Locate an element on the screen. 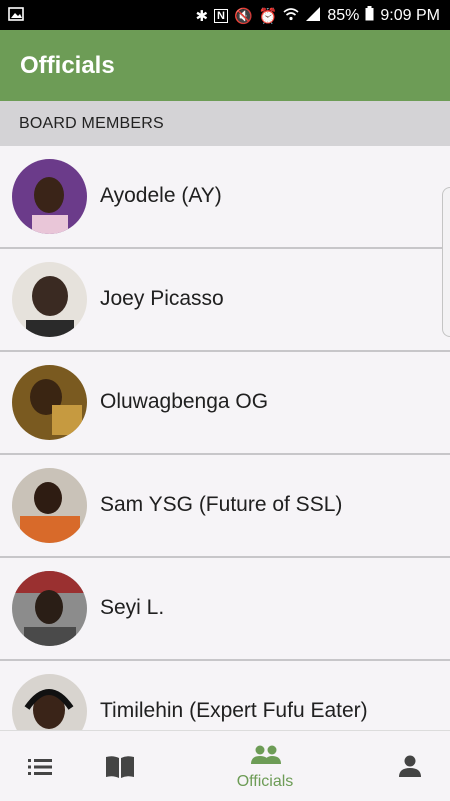 Image resolution: width=450 pixels, height=801 pixels. nav-item-profile is located at coordinates (410, 766).